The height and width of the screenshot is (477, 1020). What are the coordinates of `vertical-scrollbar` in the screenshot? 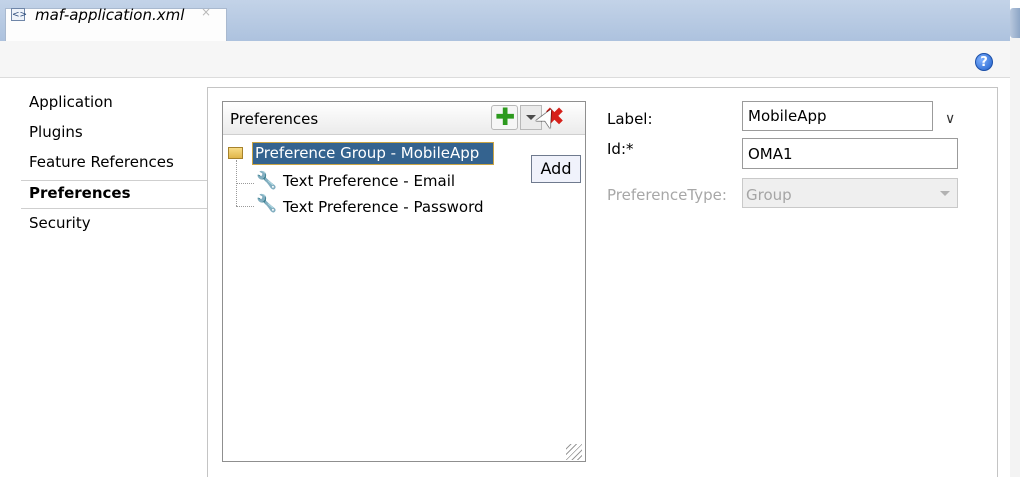 It's located at (1015, 257).